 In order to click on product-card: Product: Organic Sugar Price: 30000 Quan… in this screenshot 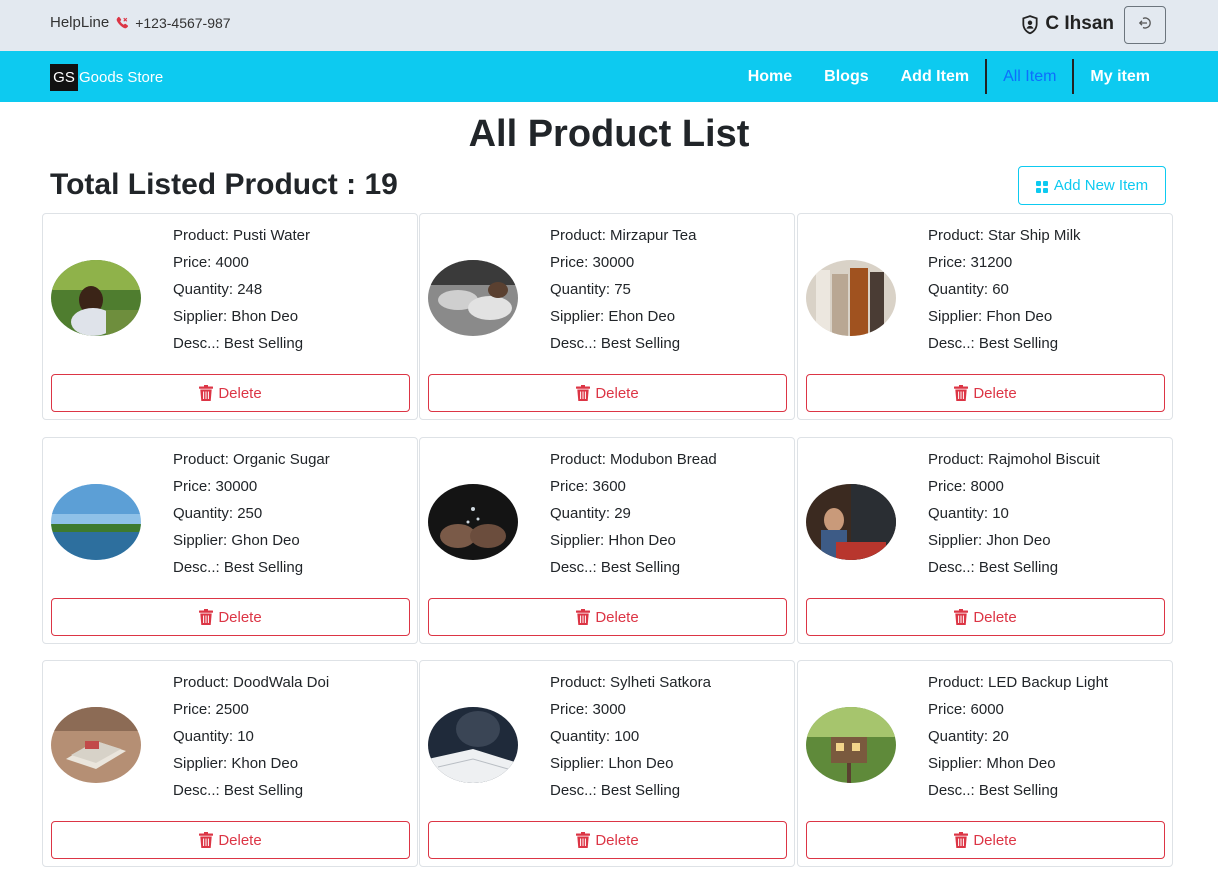, I will do `click(230, 540)`.